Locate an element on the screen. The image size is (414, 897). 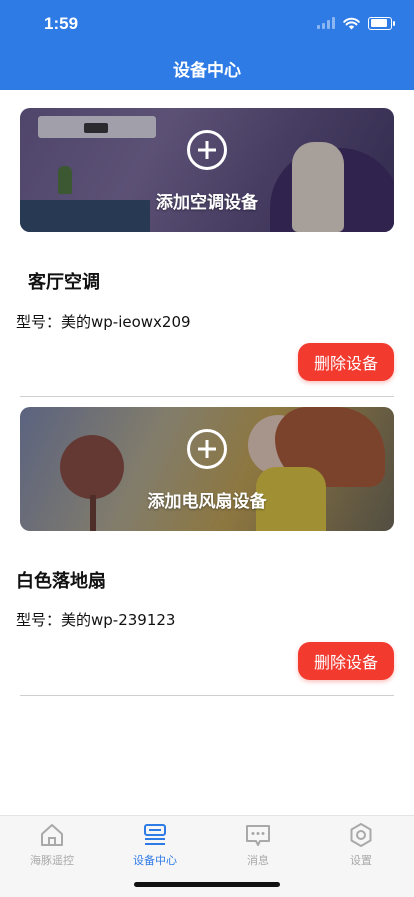
add-electric-fan-banner: 添加电风扇设备 is located at coordinates (207, 469).